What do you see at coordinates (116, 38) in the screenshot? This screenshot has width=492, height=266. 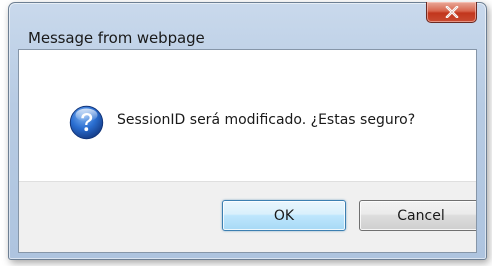 I see `dialog-title: Message from webpage` at bounding box center [116, 38].